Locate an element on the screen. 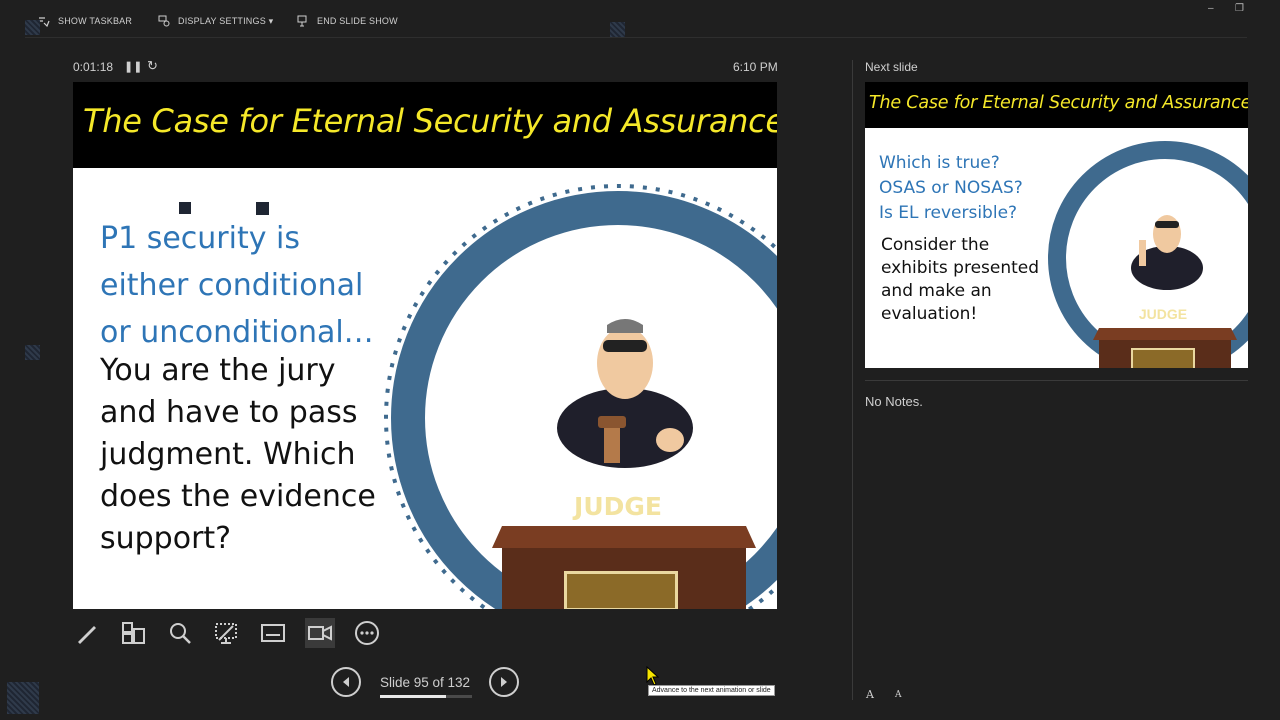  judge-figure is located at coordinates (624, 464).